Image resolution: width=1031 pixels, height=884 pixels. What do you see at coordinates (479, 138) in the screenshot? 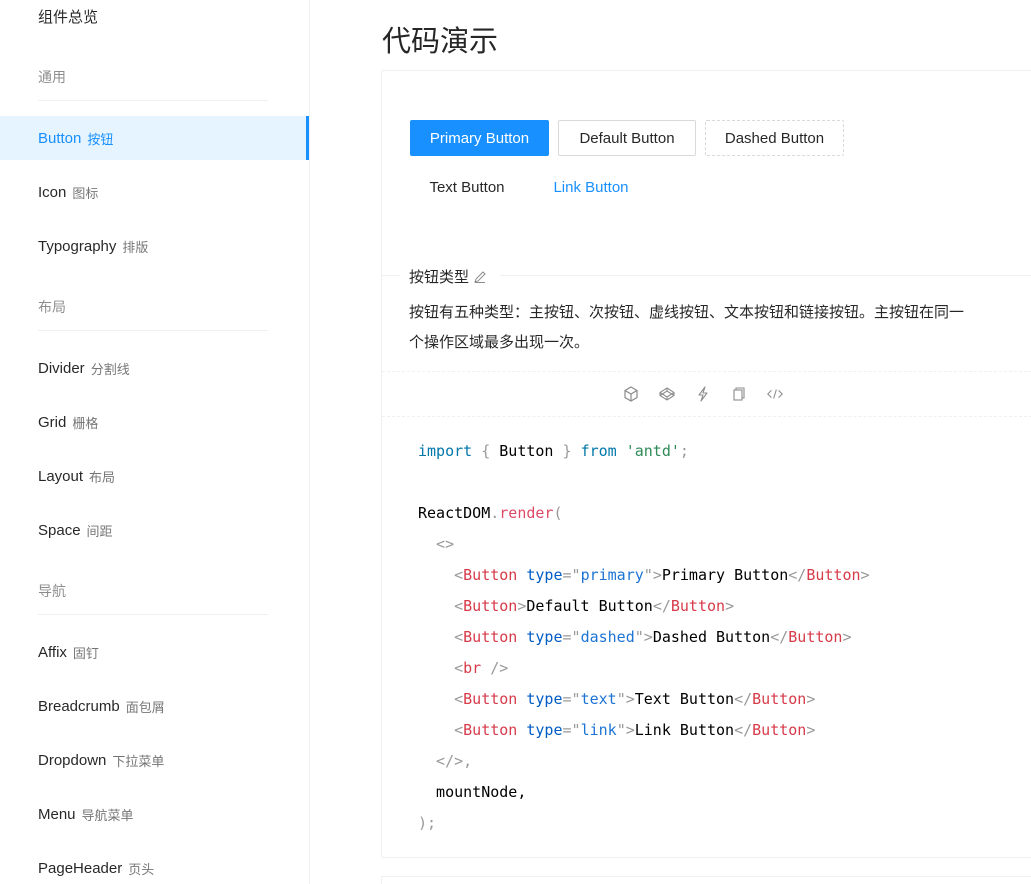
I see `primary-button: Primary Button` at bounding box center [479, 138].